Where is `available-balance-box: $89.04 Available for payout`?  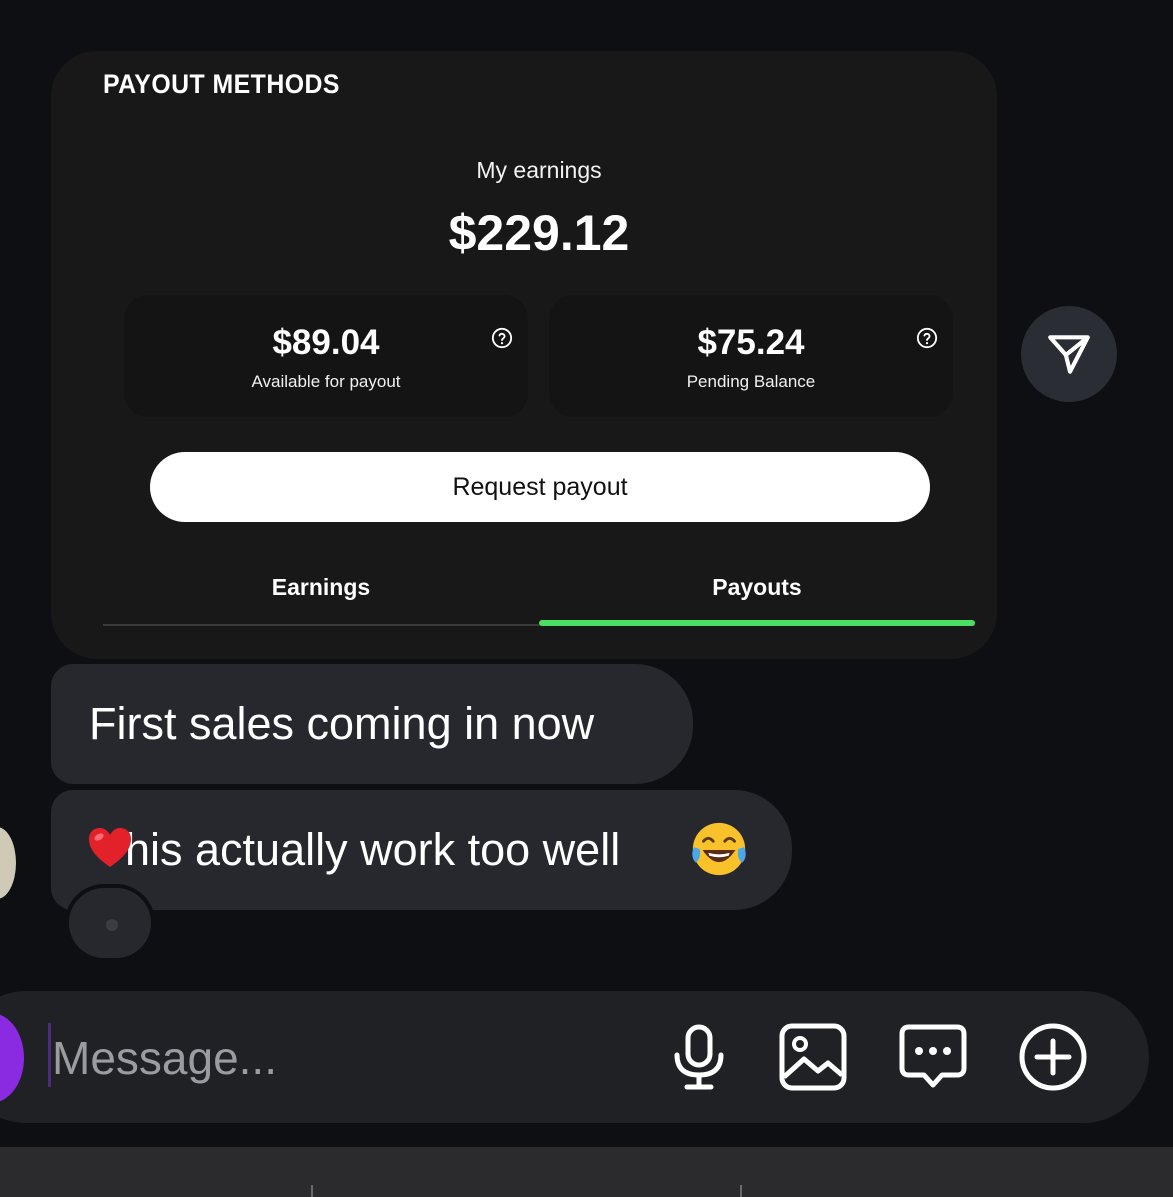 available-balance-box: $89.04 Available for payout is located at coordinates (326, 356).